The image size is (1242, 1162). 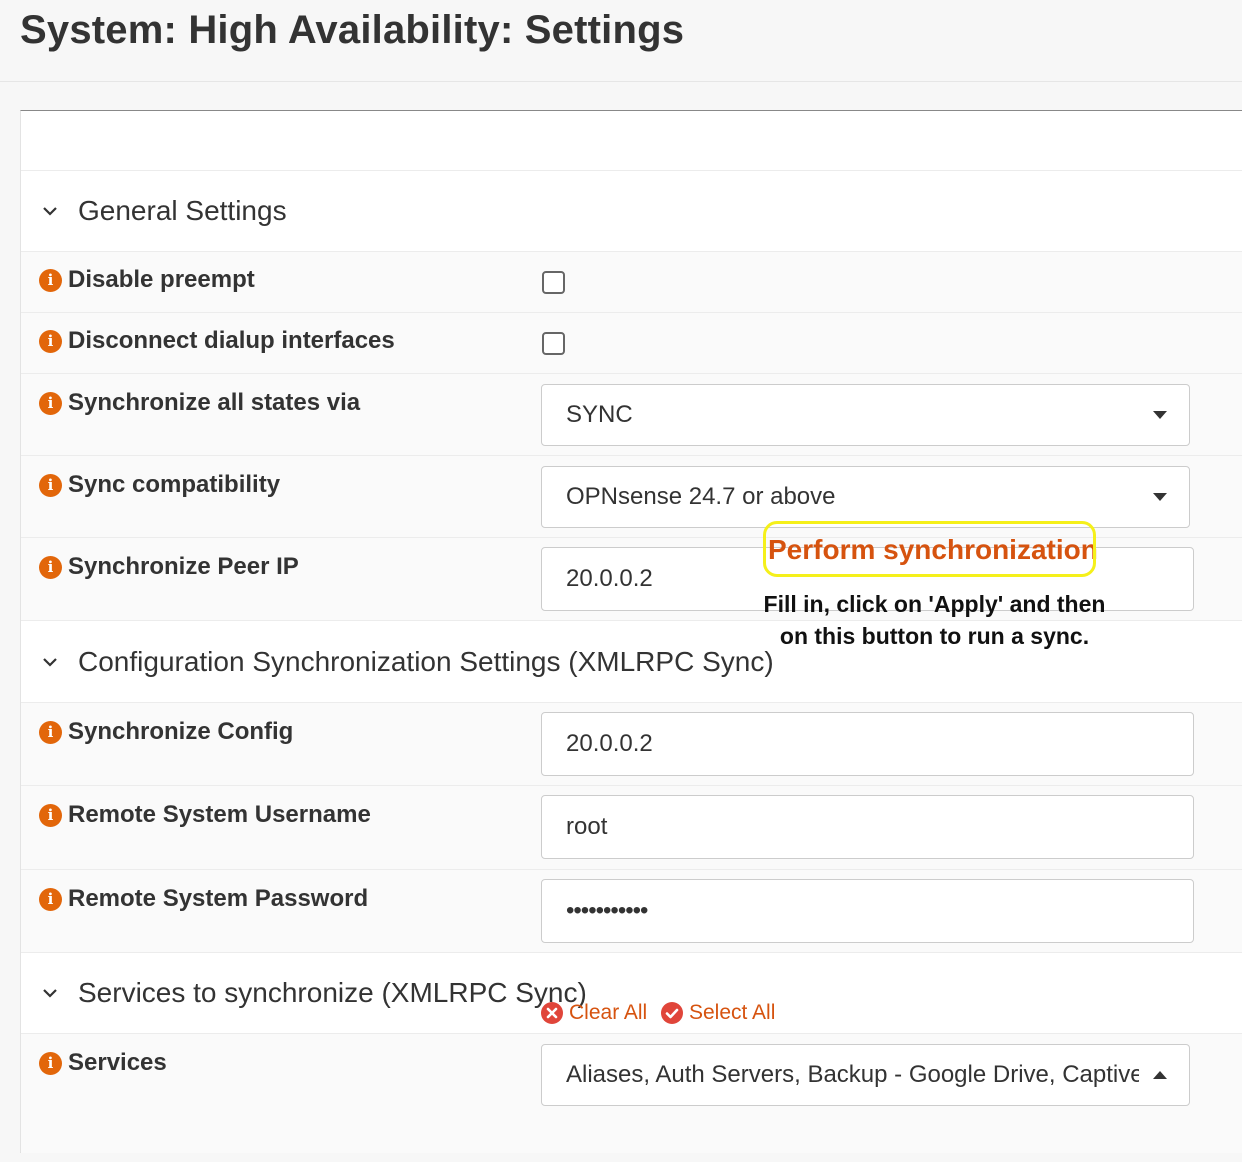 What do you see at coordinates (631, 210) in the screenshot?
I see `section-general-settings: General Settings` at bounding box center [631, 210].